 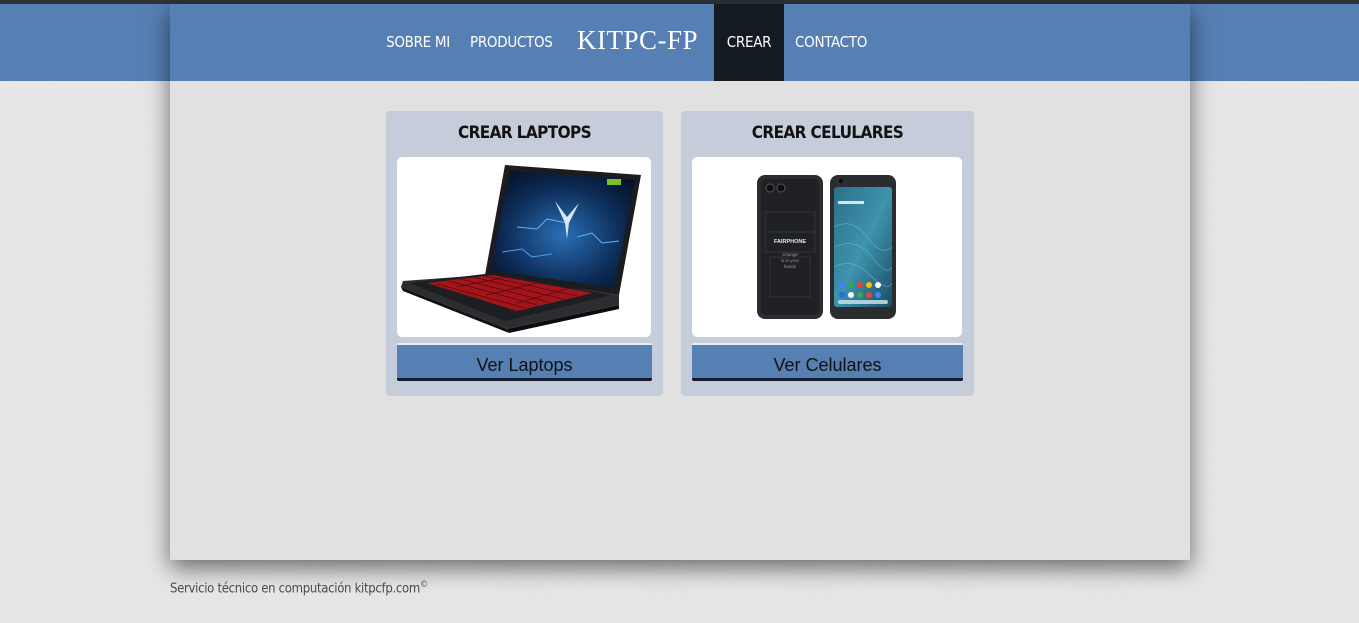 What do you see at coordinates (524, 362) in the screenshot?
I see `ver-laptops-button: Ver Laptops` at bounding box center [524, 362].